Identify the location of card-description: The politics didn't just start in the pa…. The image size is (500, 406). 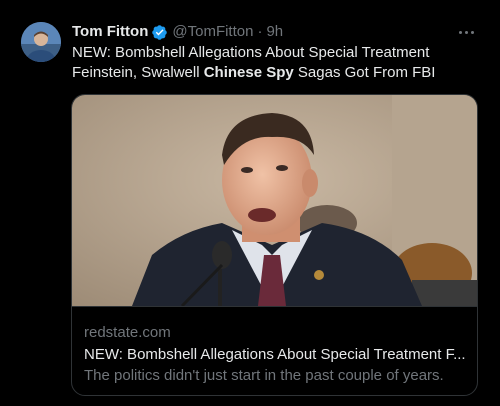
(264, 375).